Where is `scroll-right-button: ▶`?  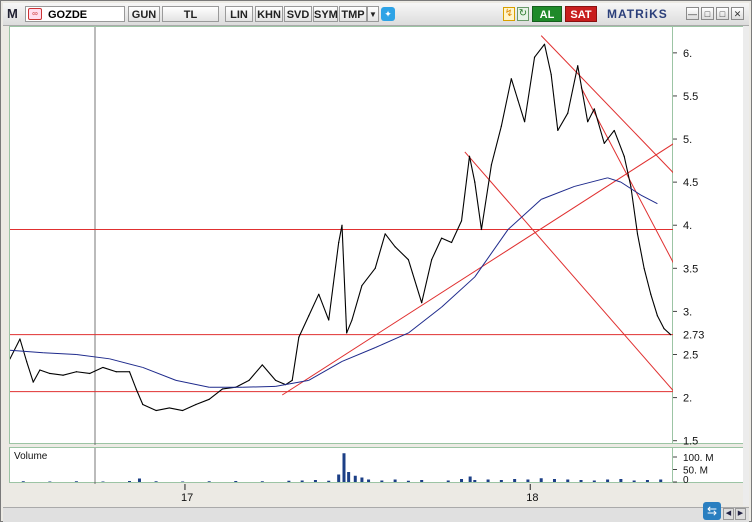 scroll-right-button: ▶ is located at coordinates (740, 514).